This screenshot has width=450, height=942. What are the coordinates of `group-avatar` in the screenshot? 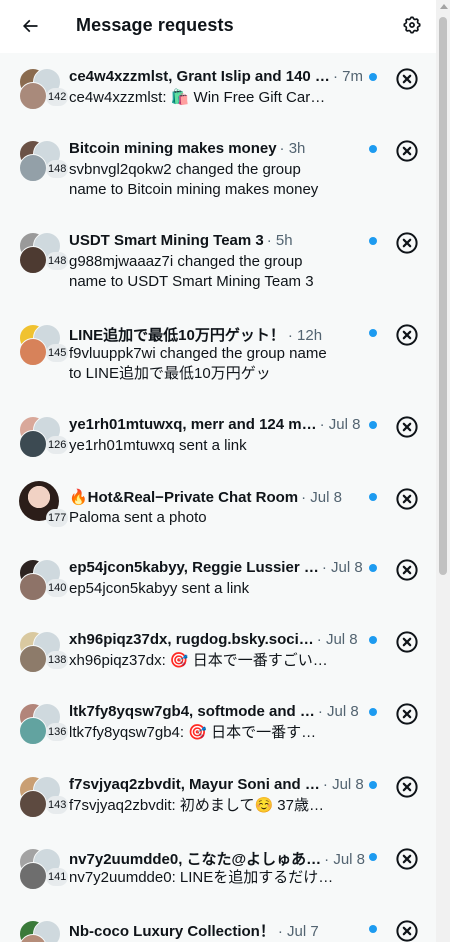 It's located at (41, 931).